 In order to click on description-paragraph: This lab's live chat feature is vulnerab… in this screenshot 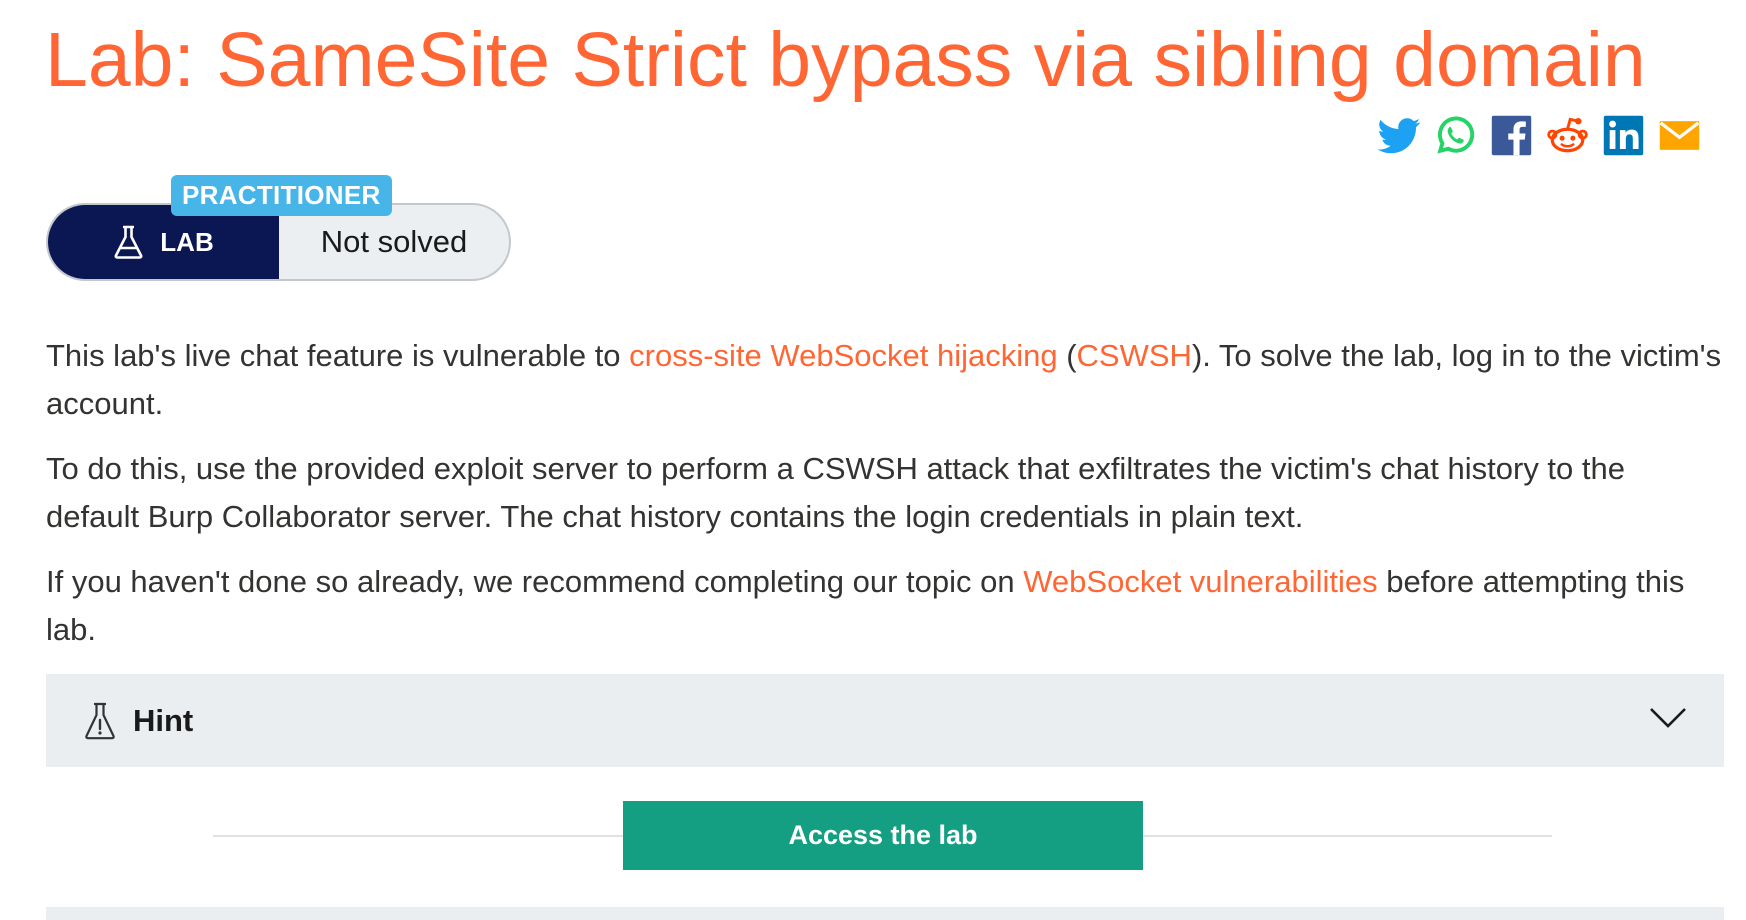, I will do `click(886, 380)`.